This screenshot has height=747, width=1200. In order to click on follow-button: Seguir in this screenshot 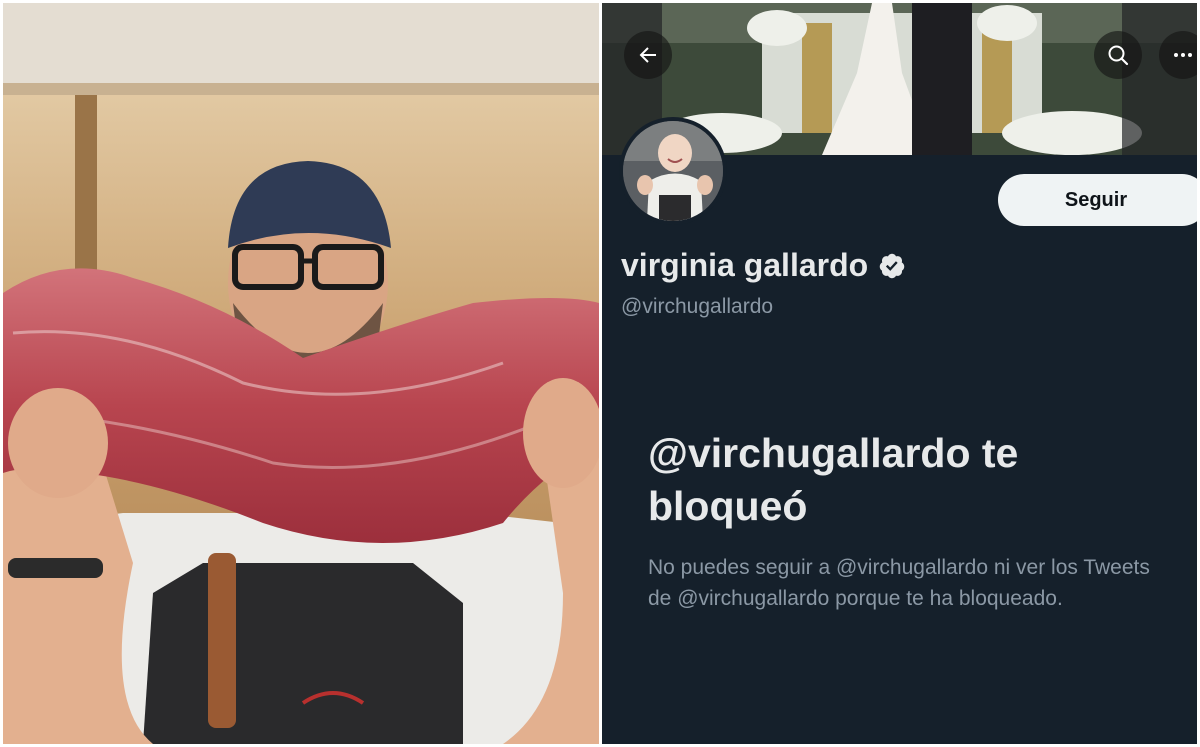, I will do `click(1097, 200)`.